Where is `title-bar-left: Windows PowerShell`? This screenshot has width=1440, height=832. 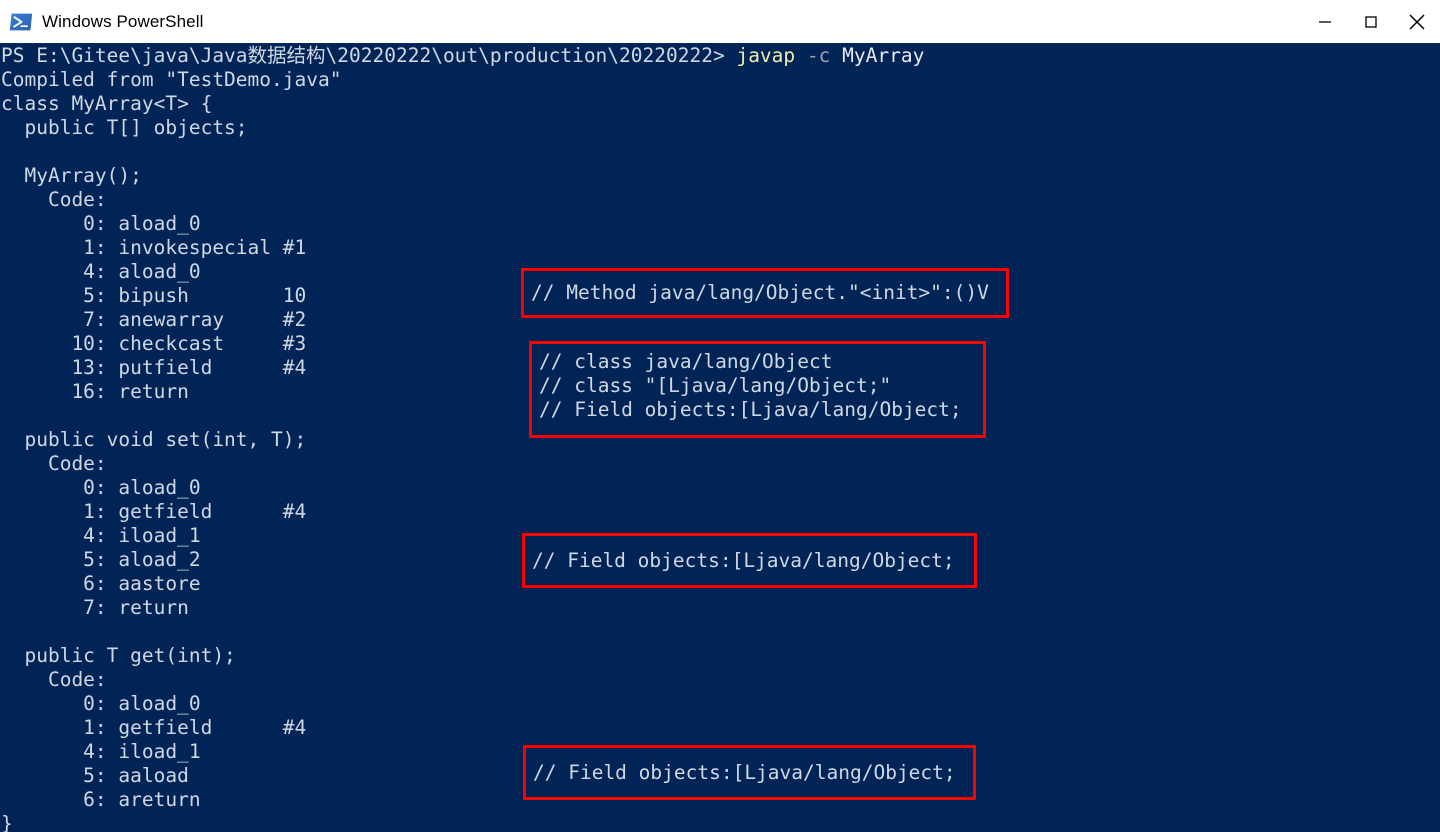 title-bar-left: Windows PowerShell is located at coordinates (101, 22).